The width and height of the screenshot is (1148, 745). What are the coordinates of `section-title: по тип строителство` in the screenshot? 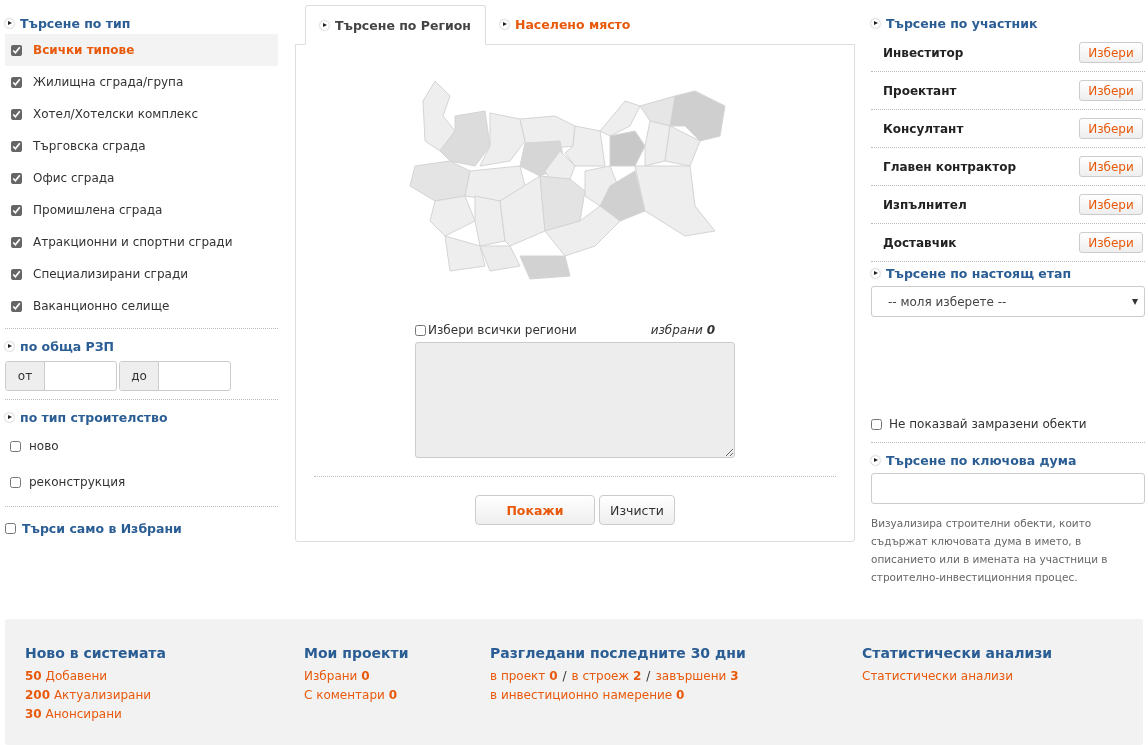 It's located at (141, 417).